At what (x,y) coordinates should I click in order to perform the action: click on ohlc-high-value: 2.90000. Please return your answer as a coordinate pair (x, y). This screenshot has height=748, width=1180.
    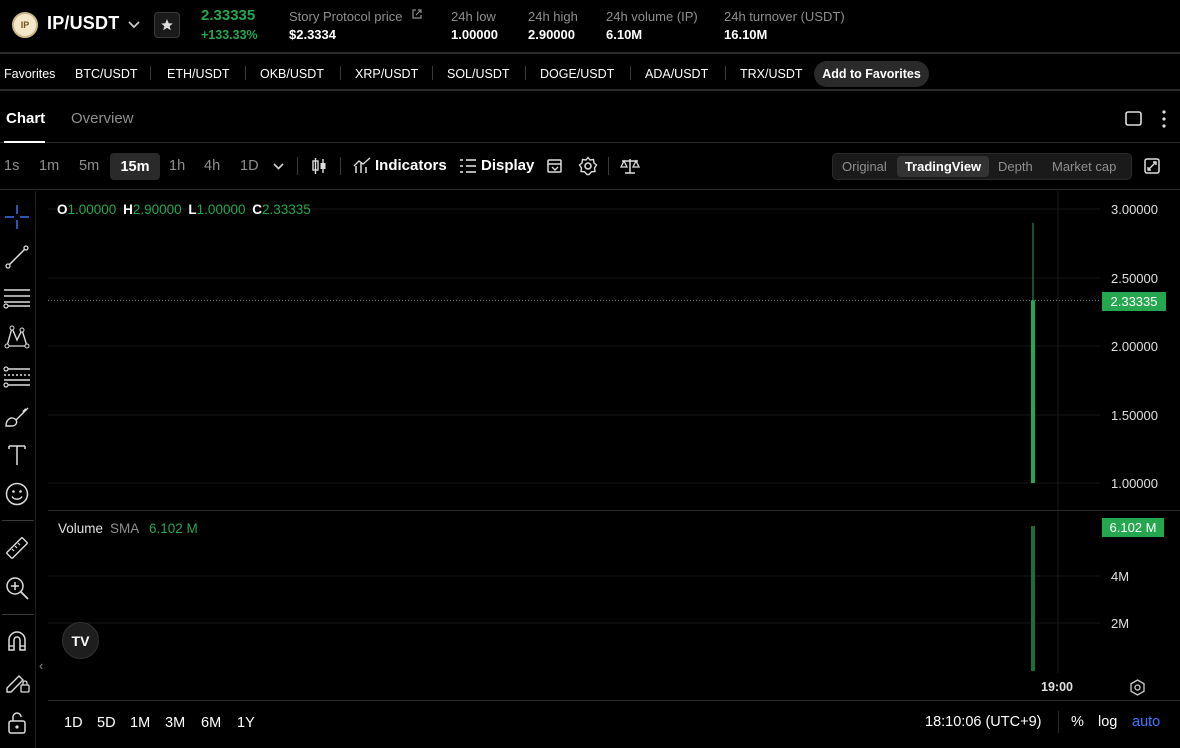
    Looking at the image, I should click on (157, 209).